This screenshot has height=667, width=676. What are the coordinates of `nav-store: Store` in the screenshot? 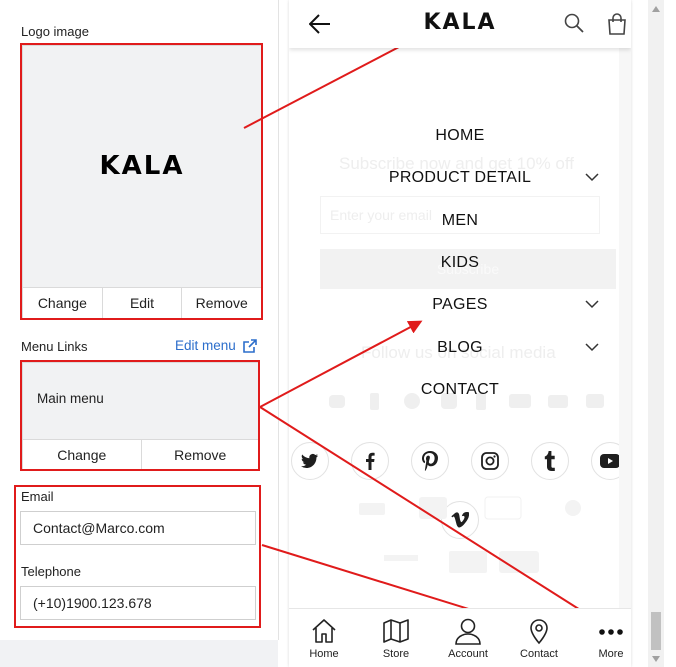 It's located at (396, 638).